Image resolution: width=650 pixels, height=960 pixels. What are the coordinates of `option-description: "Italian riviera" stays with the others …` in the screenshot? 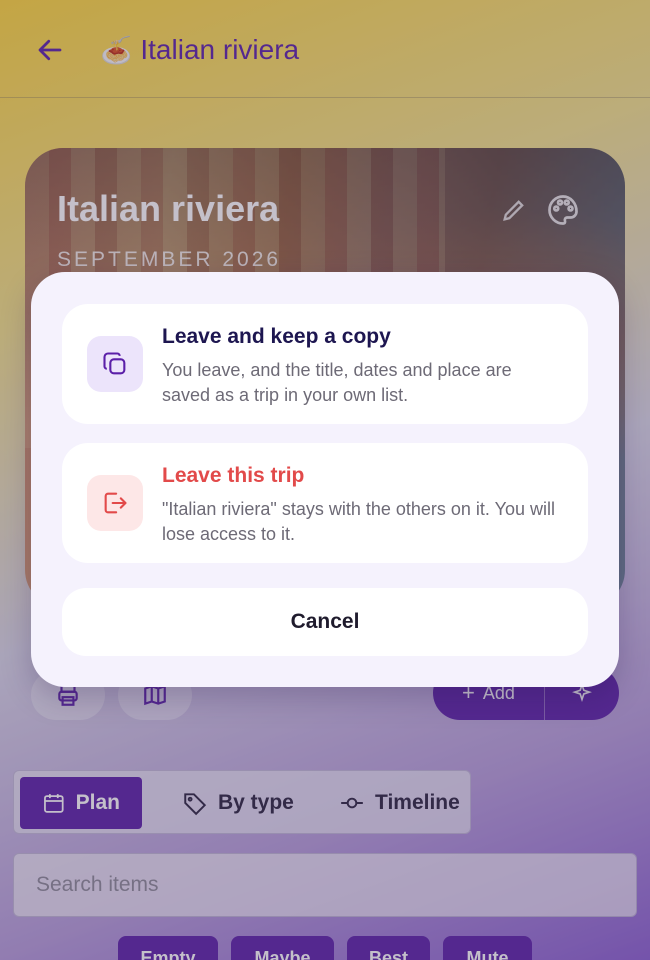 It's located at (358, 521).